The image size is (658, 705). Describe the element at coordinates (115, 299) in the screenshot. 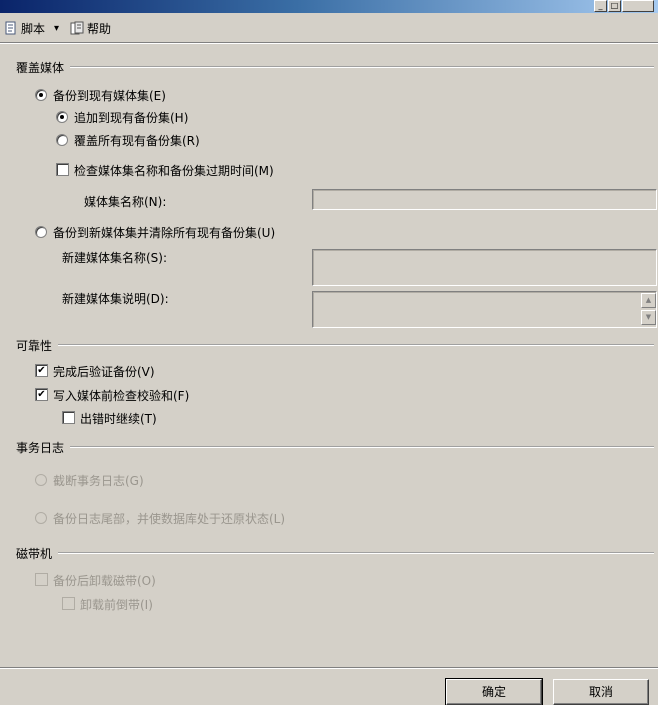

I see `new-media-set-desc-label: 新建媒体集说明(D):` at that location.